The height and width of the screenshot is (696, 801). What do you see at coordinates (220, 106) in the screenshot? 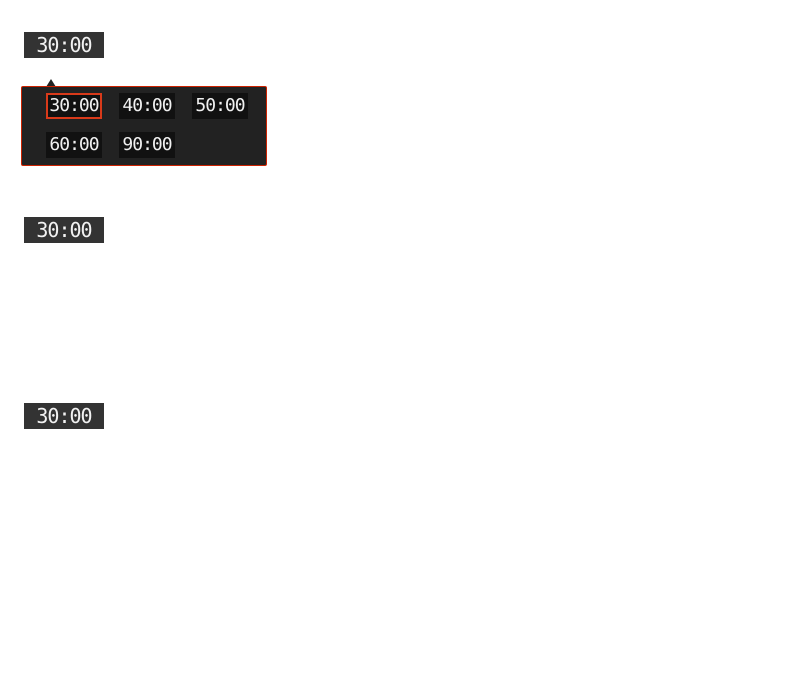
I see `duration-option-50: 50:00` at bounding box center [220, 106].